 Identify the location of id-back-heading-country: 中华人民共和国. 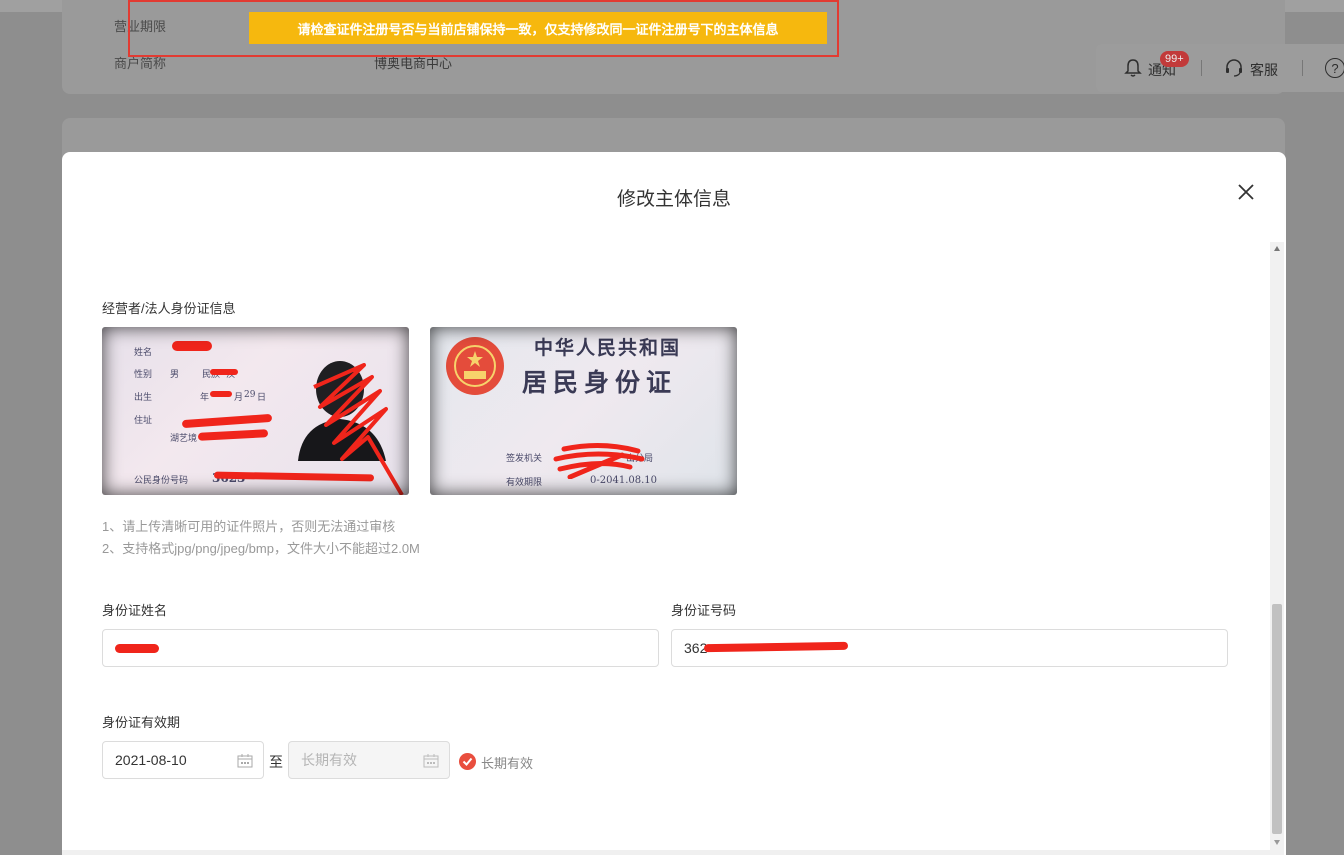
(608, 348).